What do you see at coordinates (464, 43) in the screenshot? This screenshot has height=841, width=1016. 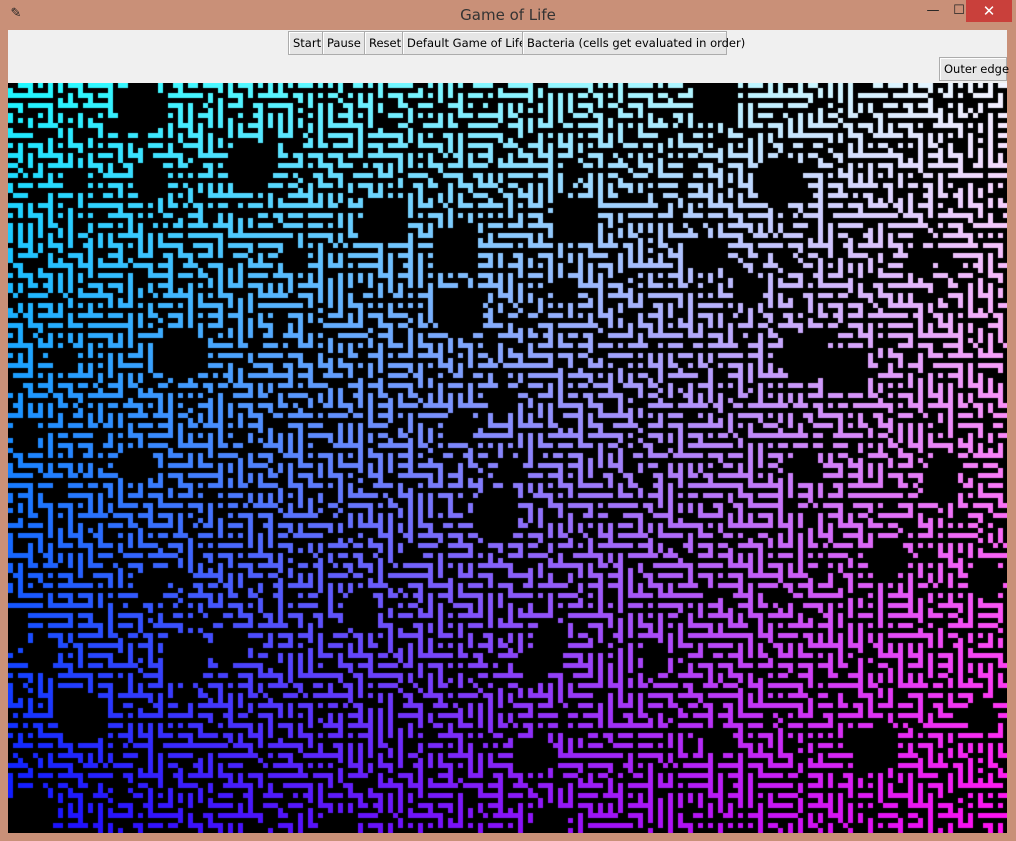 I see `default-game-of-life-button: Default Game of Life` at bounding box center [464, 43].